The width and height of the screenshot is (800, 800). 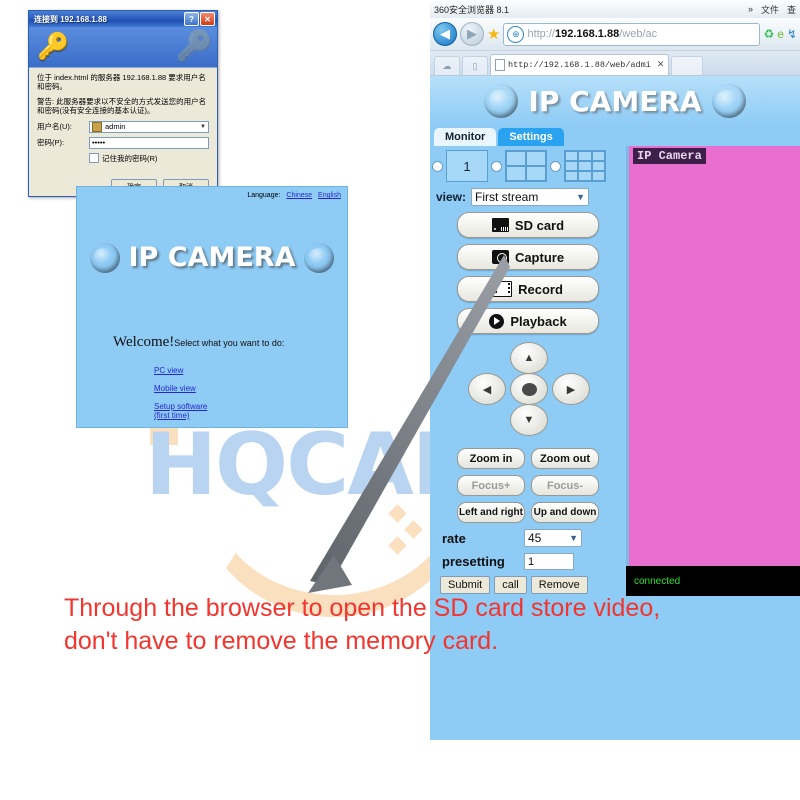 What do you see at coordinates (770, 9) in the screenshot?
I see `menu-file: 文件` at bounding box center [770, 9].